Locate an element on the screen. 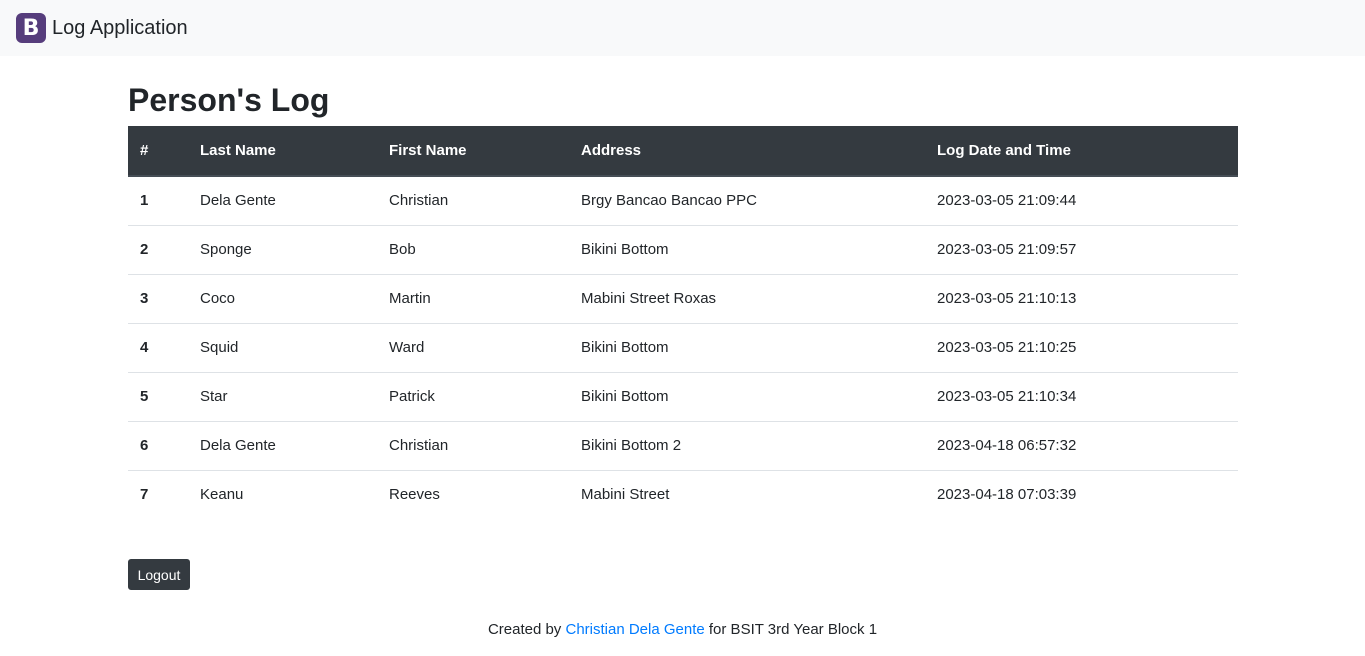 The width and height of the screenshot is (1365, 656). footer-suffix: for BSIT 3rd Year Block 1 is located at coordinates (791, 629).